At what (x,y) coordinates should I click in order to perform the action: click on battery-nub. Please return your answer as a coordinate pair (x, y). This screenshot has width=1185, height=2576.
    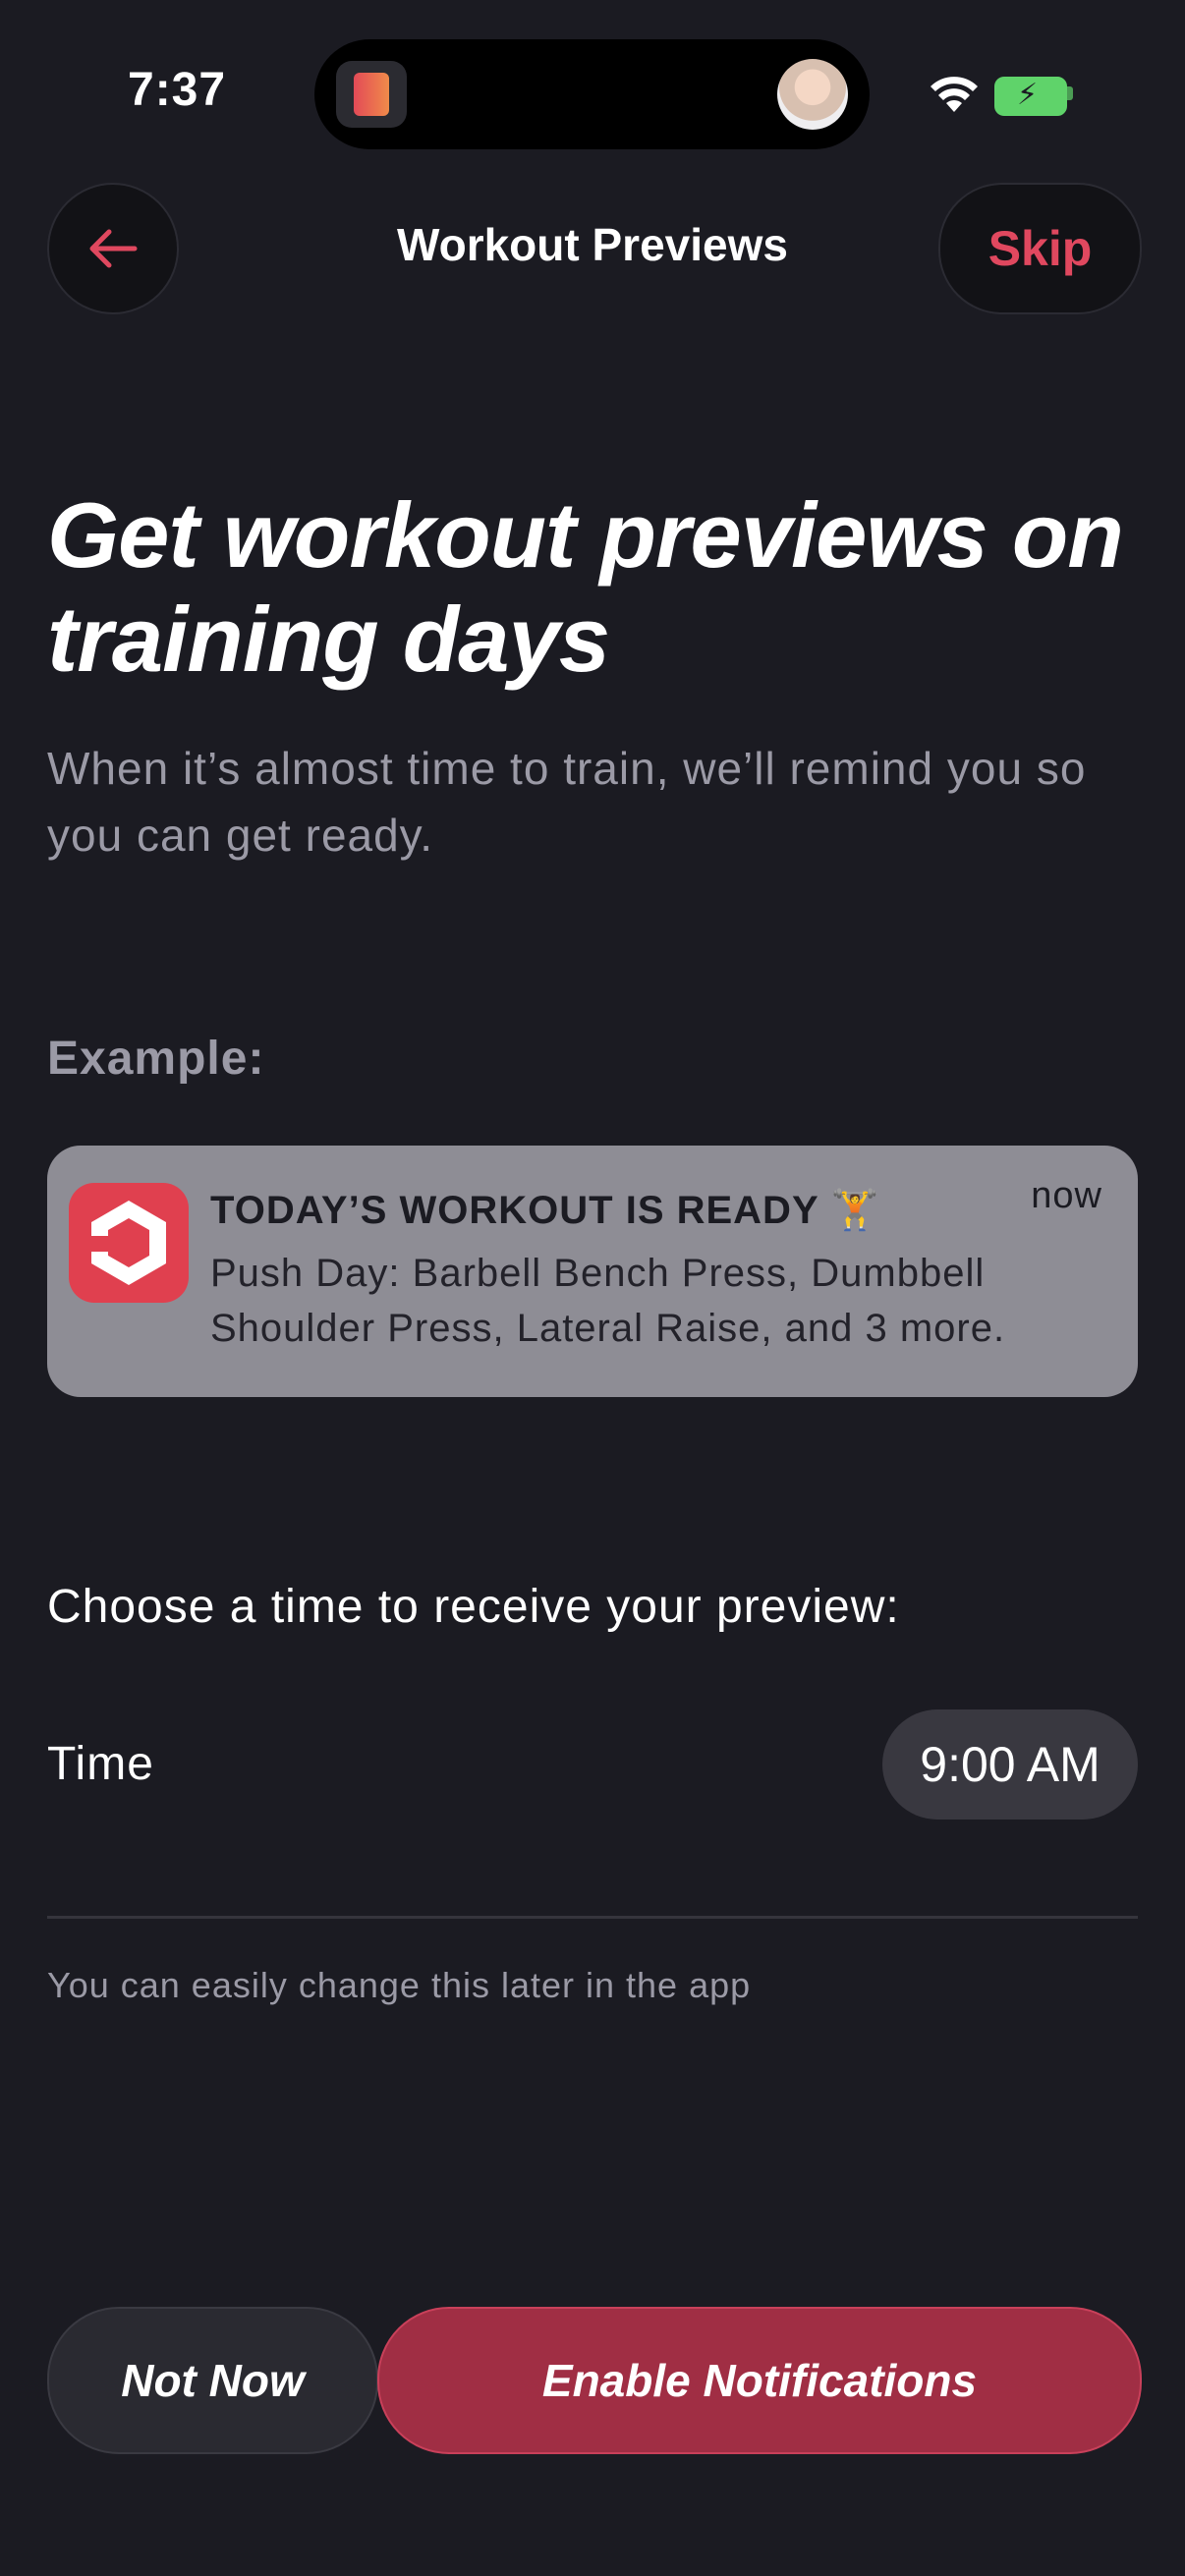
    Looking at the image, I should click on (1070, 93).